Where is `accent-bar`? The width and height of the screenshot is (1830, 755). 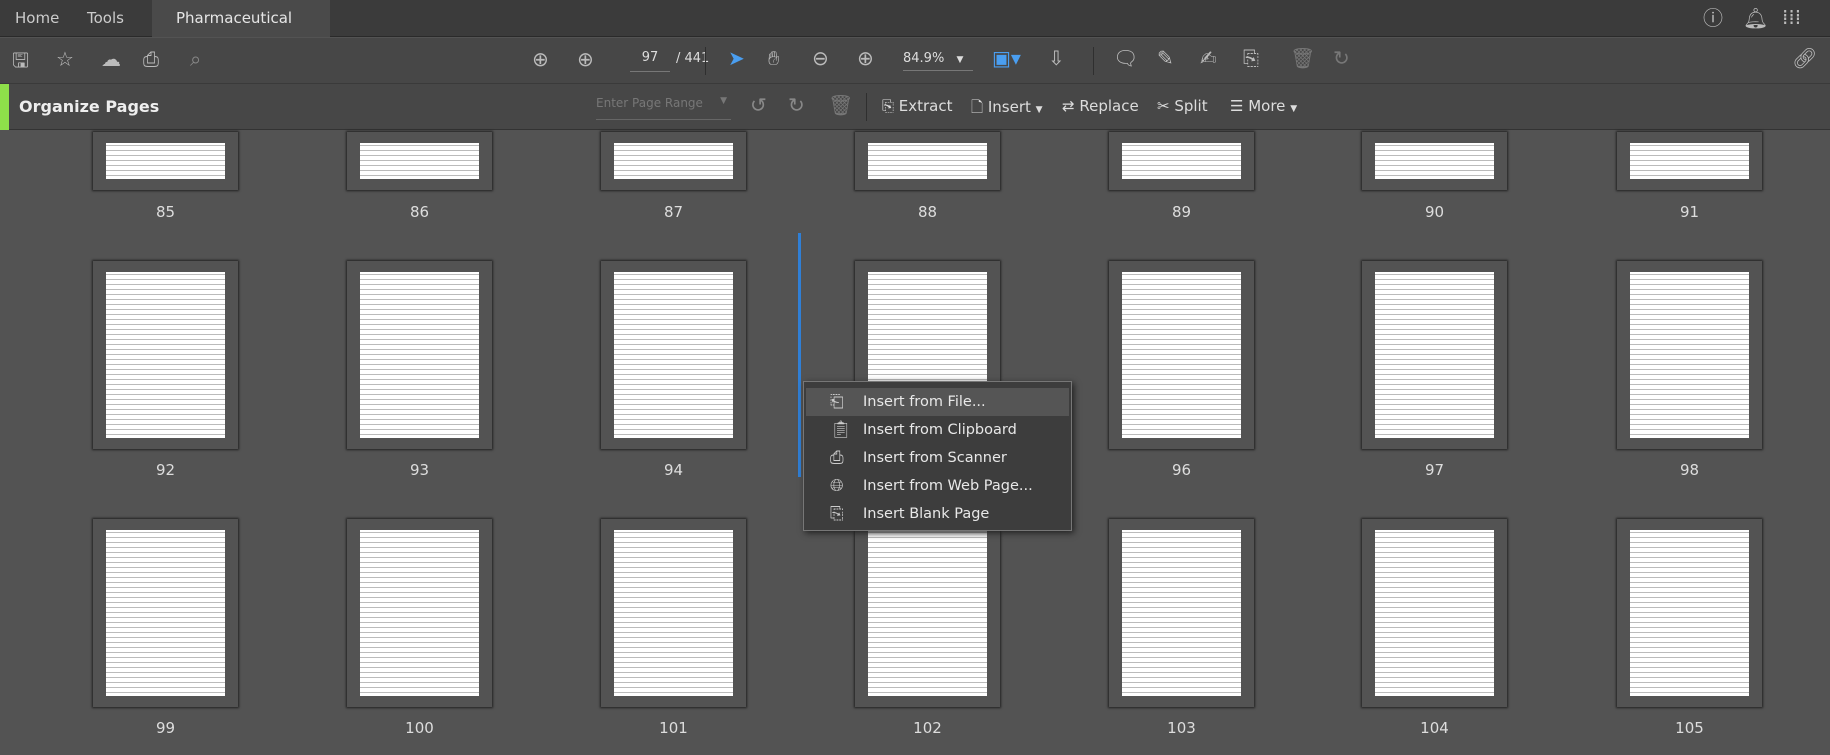 accent-bar is located at coordinates (4, 107).